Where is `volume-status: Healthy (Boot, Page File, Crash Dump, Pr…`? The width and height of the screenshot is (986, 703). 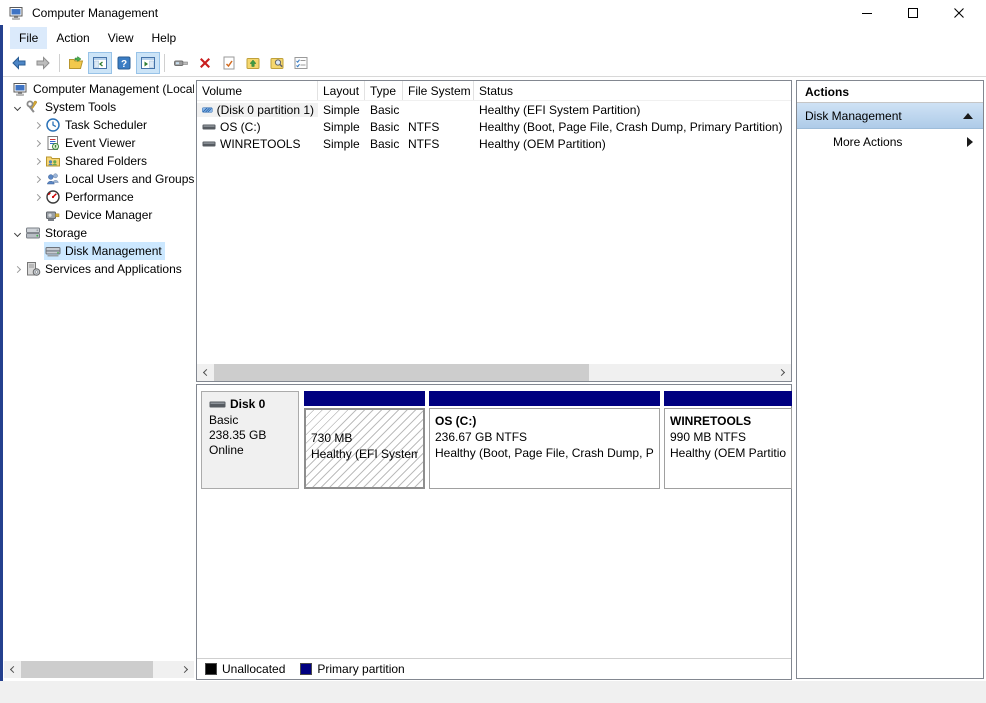 volume-status: Healthy (Boot, Page File, Crash Dump, Pr… is located at coordinates (631, 126).